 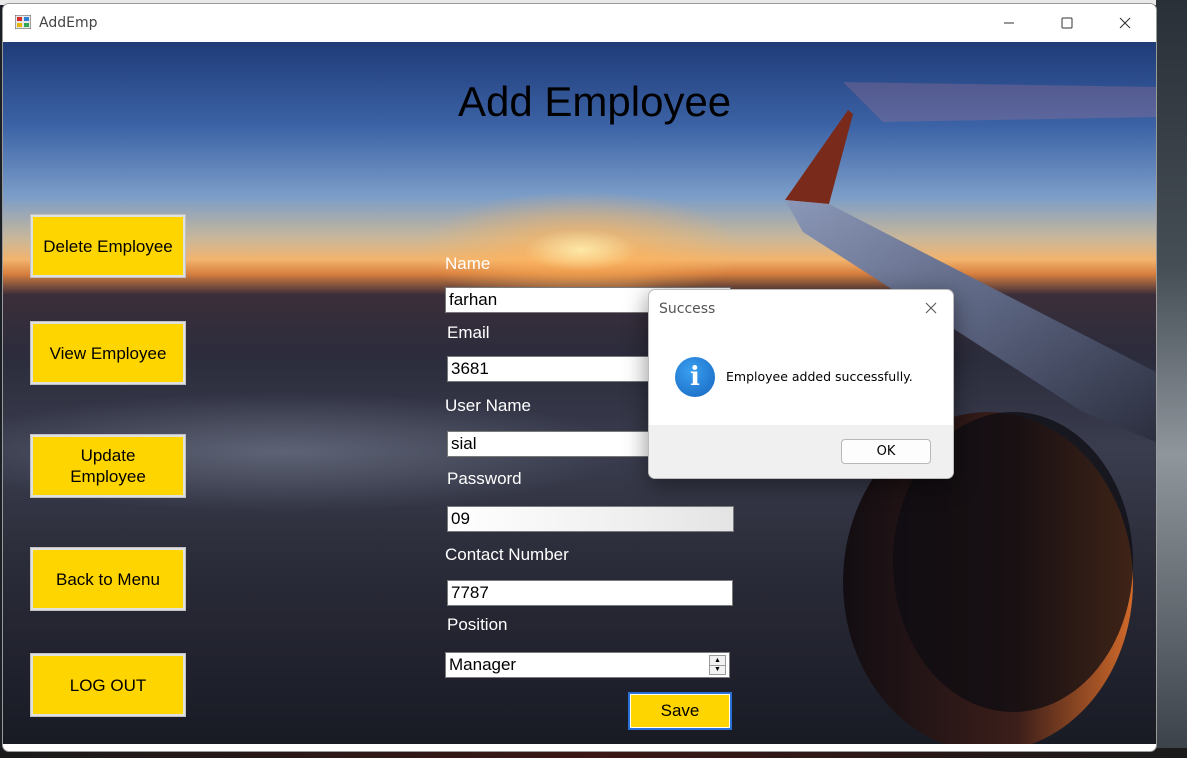 What do you see at coordinates (717, 669) in the screenshot?
I see `spin-down-icon: ▼` at bounding box center [717, 669].